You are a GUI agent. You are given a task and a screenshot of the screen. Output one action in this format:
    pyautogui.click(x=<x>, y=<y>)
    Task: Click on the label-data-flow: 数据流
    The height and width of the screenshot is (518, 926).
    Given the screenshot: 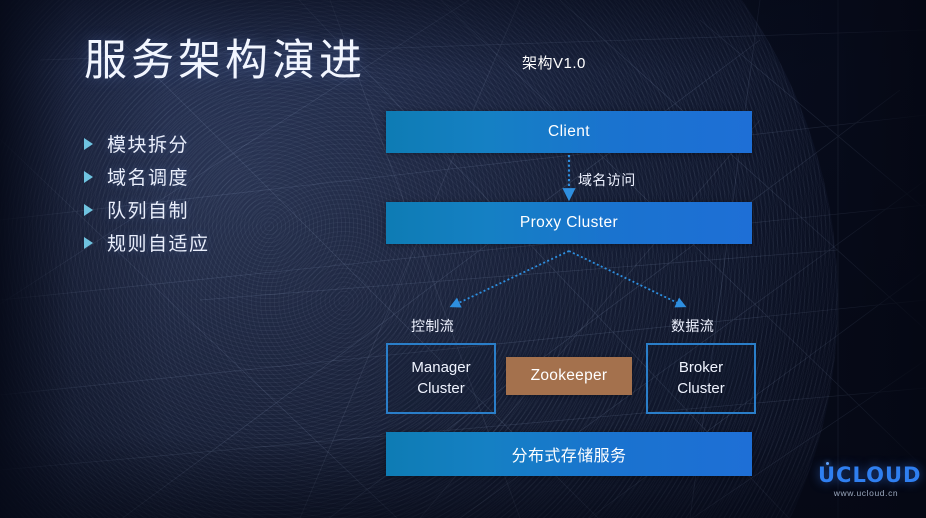 What is the action you would take?
    pyautogui.click(x=693, y=326)
    